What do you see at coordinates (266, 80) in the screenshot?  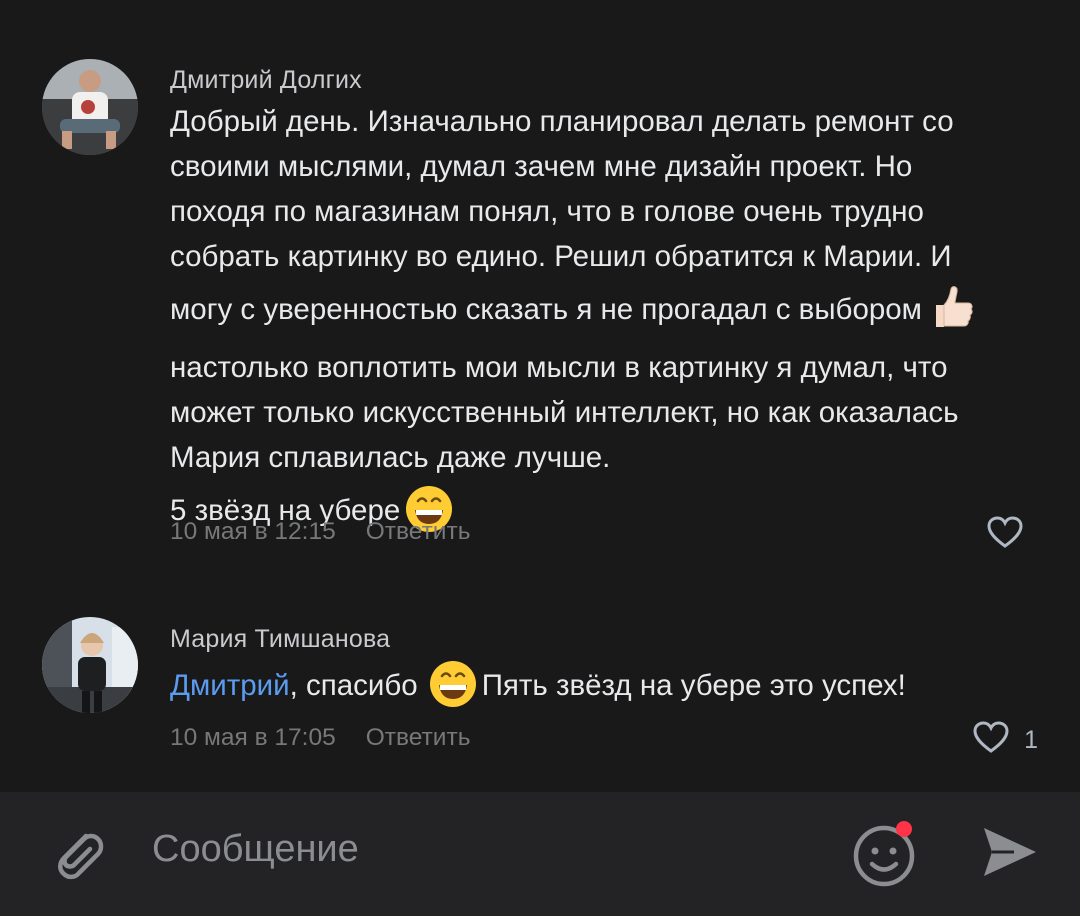 I see `author-name: Дмитрий Долгих` at bounding box center [266, 80].